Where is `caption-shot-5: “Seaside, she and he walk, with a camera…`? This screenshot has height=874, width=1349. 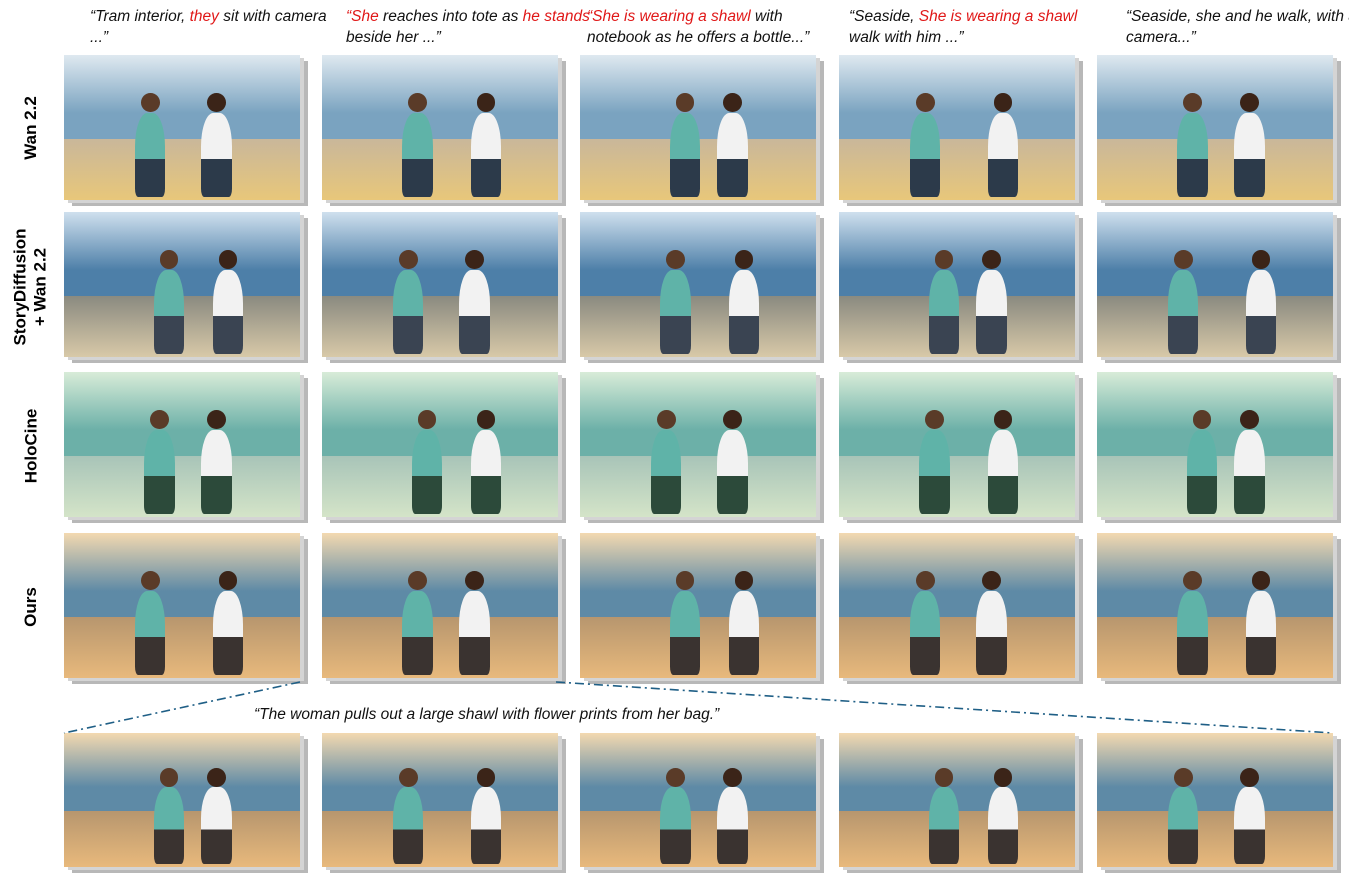
caption-shot-5: “Seaside, she and he walk, with a camera… is located at coordinates (1237, 27).